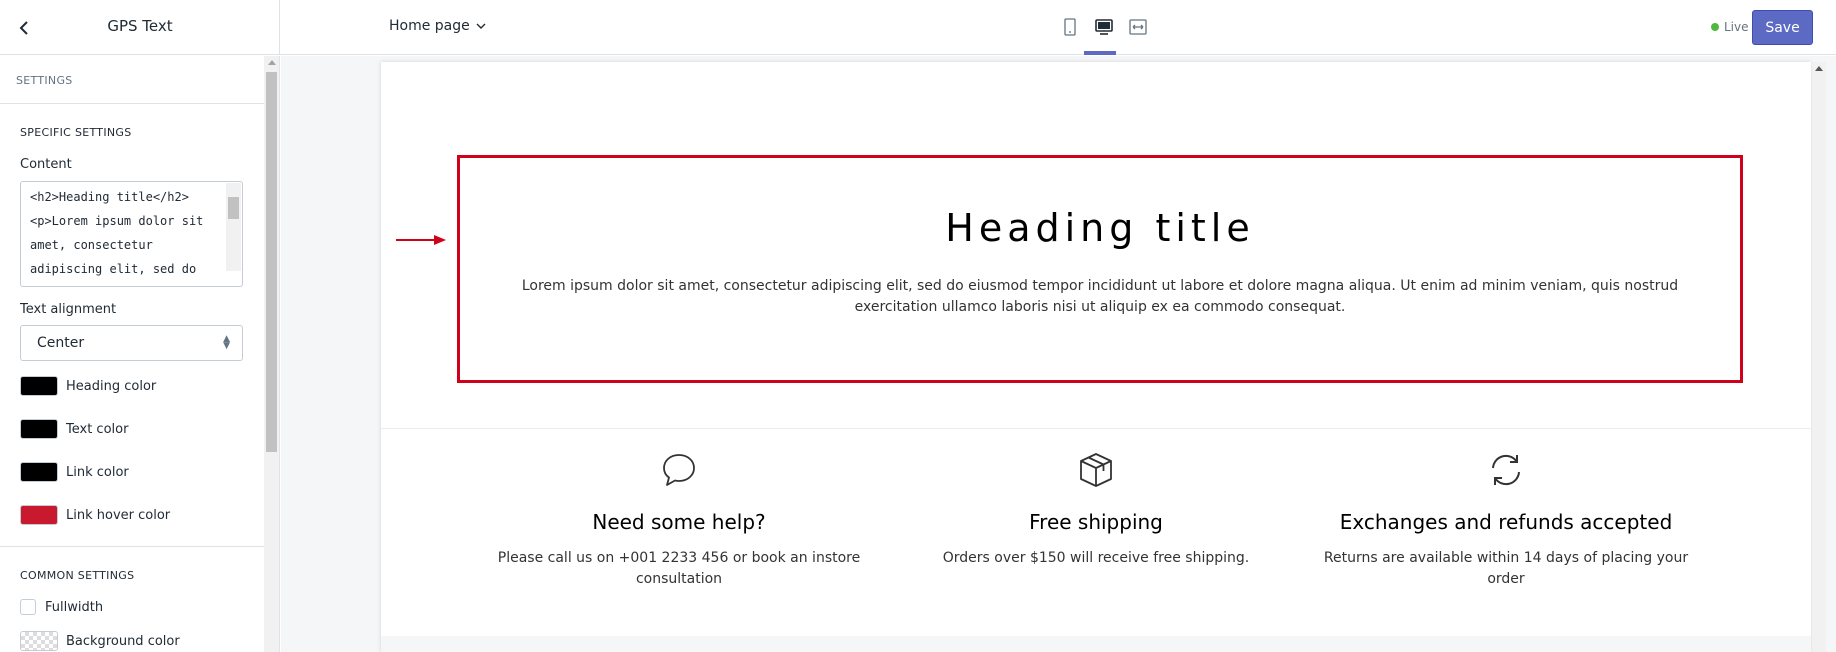 This screenshot has height=652, width=1836. I want to click on feature-title: Exchanges and refunds accepted, so click(1506, 522).